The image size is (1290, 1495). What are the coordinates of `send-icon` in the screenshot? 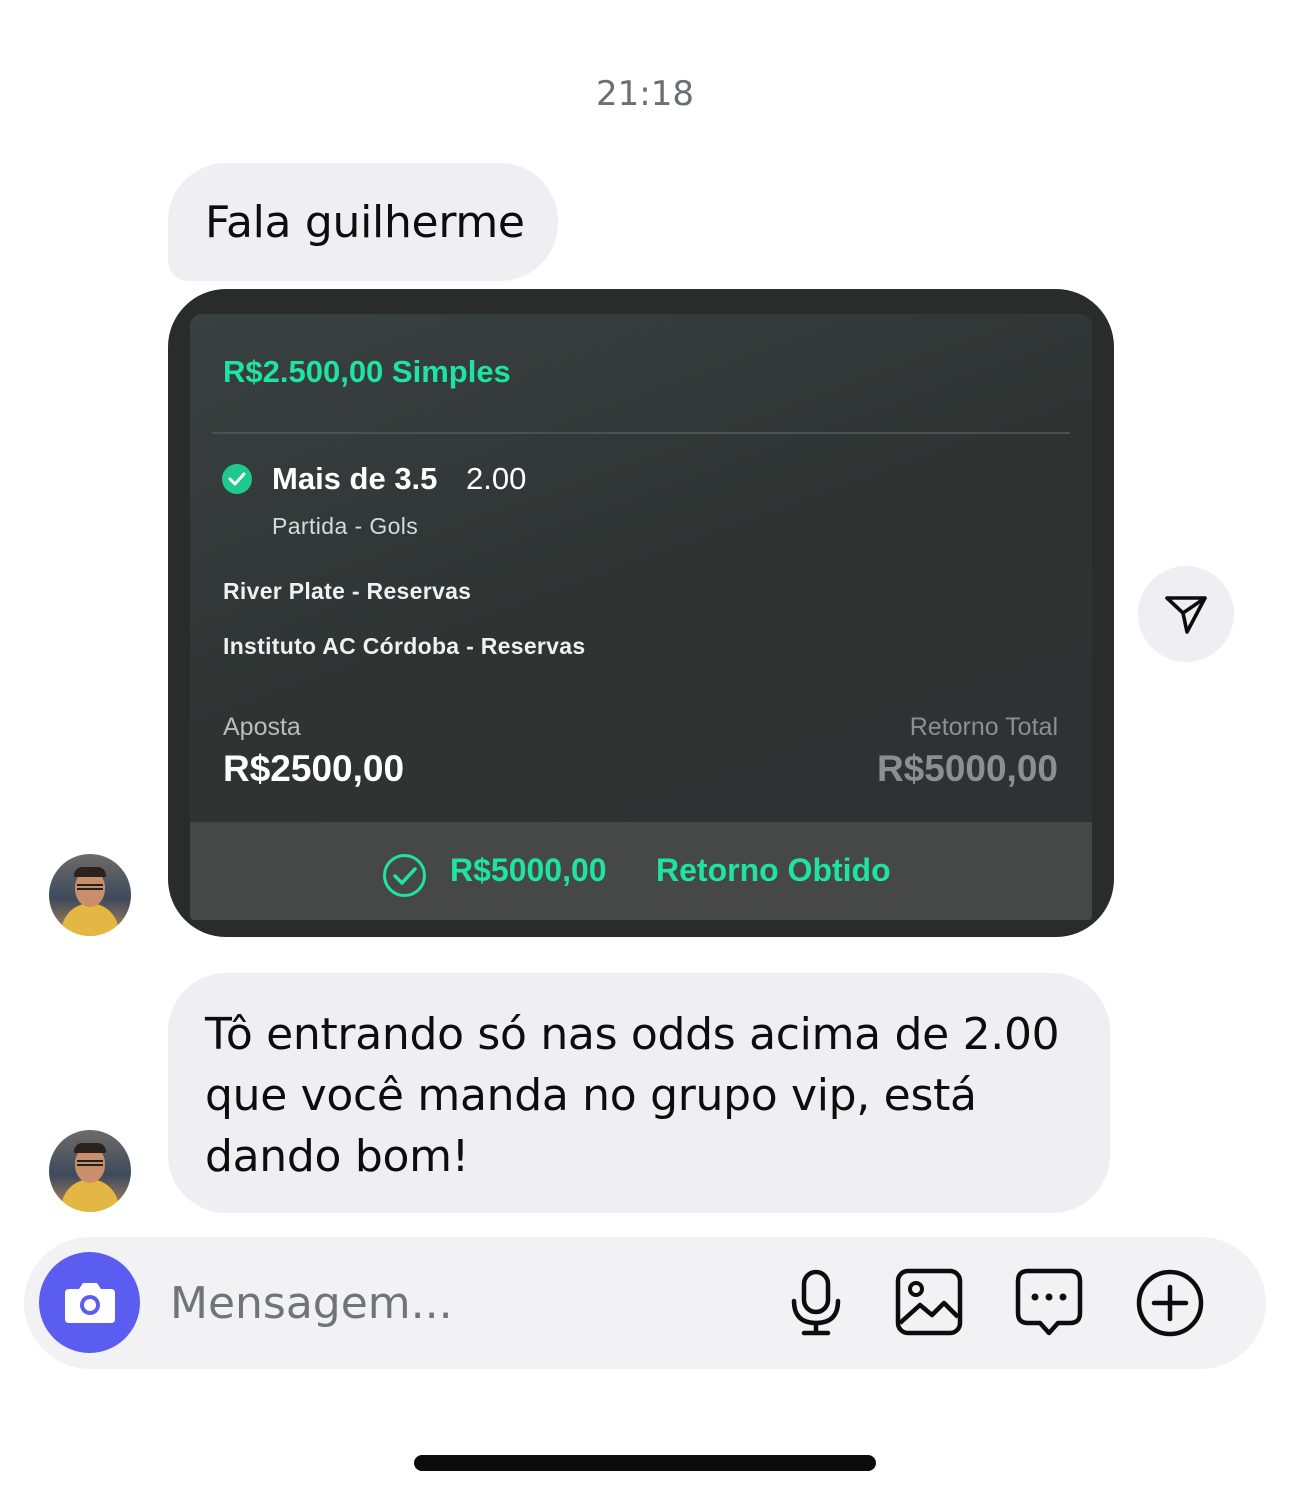 It's located at (1186, 615).